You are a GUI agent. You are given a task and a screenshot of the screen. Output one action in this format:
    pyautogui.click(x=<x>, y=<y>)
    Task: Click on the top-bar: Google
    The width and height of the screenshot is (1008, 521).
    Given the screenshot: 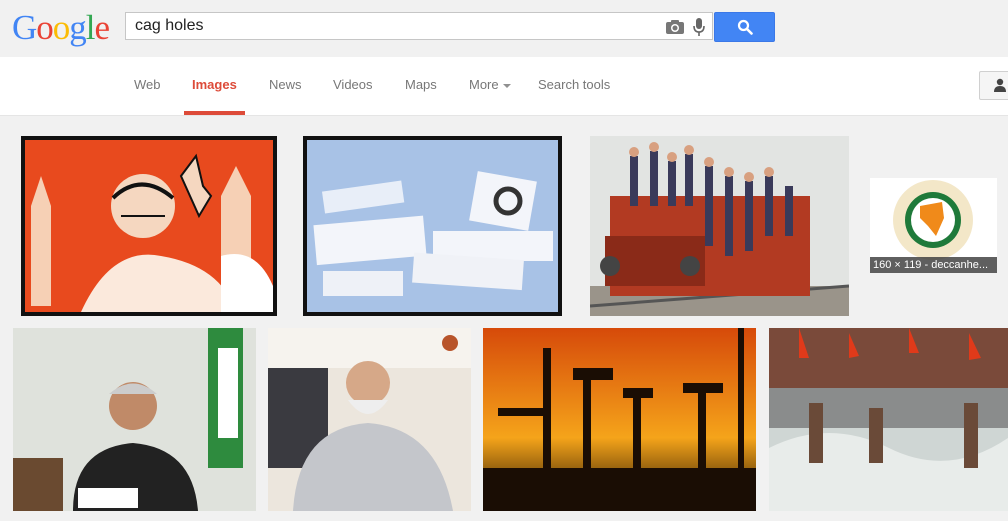 What is the action you would take?
    pyautogui.click(x=504, y=28)
    